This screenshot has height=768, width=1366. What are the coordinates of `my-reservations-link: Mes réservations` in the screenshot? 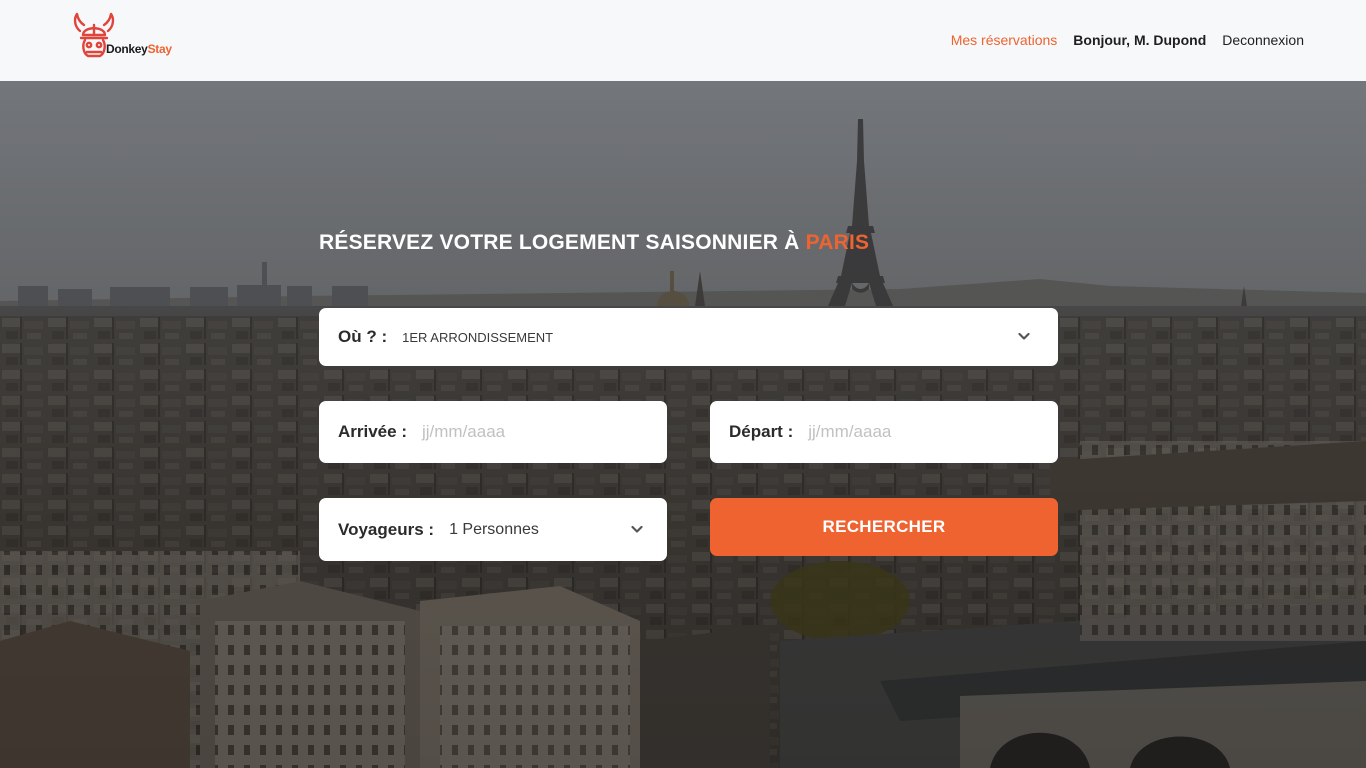 It's located at (1004, 40).